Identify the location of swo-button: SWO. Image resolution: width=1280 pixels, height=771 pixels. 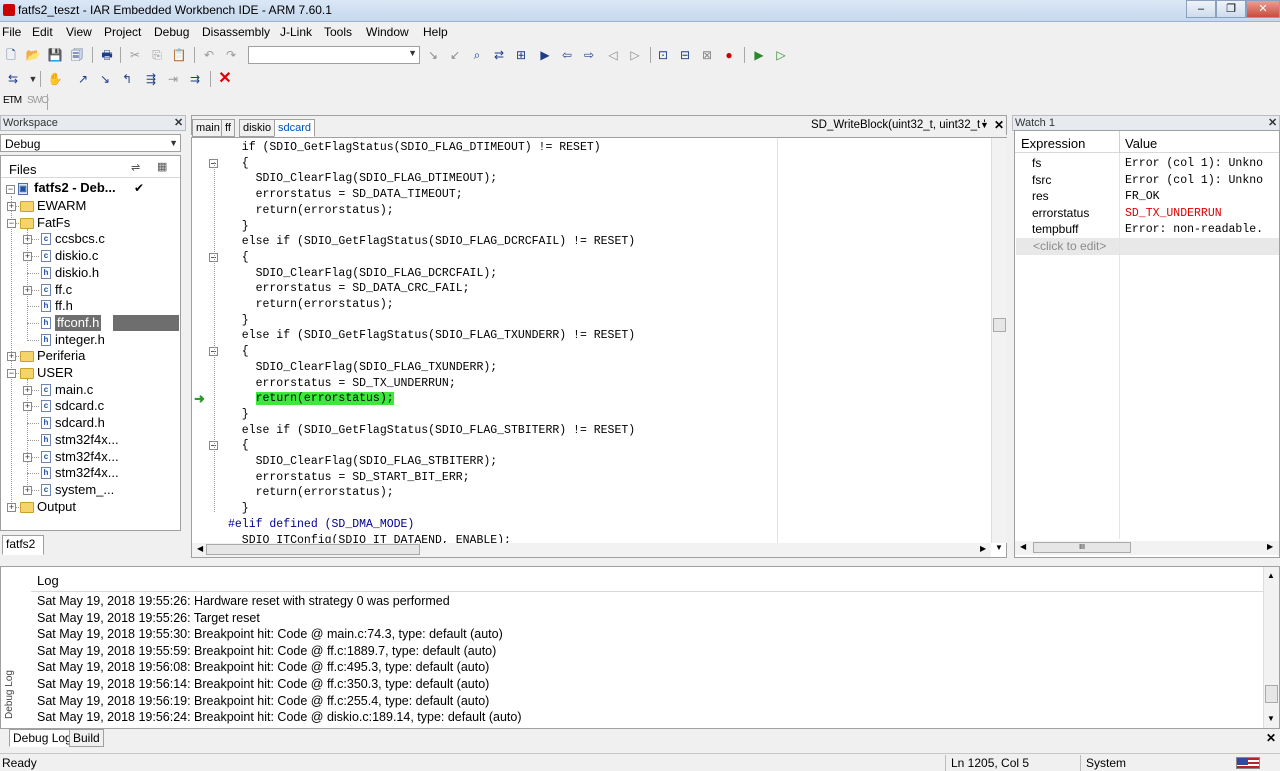
(38, 100).